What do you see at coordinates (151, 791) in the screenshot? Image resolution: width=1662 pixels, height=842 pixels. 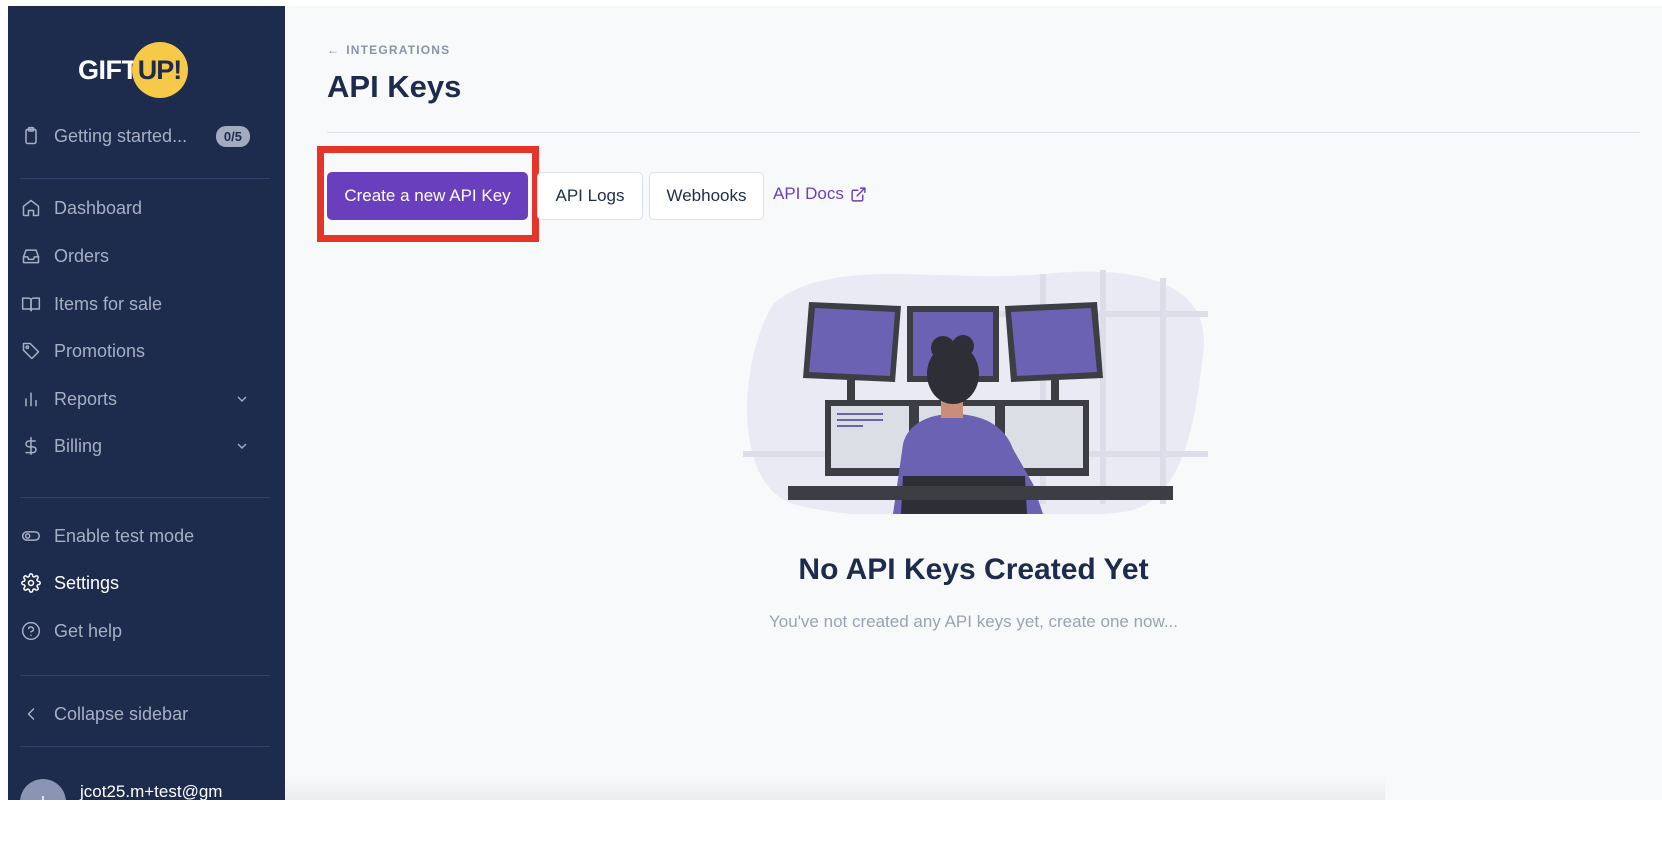 I see `user-email: jcot25.m+test@gm` at bounding box center [151, 791].